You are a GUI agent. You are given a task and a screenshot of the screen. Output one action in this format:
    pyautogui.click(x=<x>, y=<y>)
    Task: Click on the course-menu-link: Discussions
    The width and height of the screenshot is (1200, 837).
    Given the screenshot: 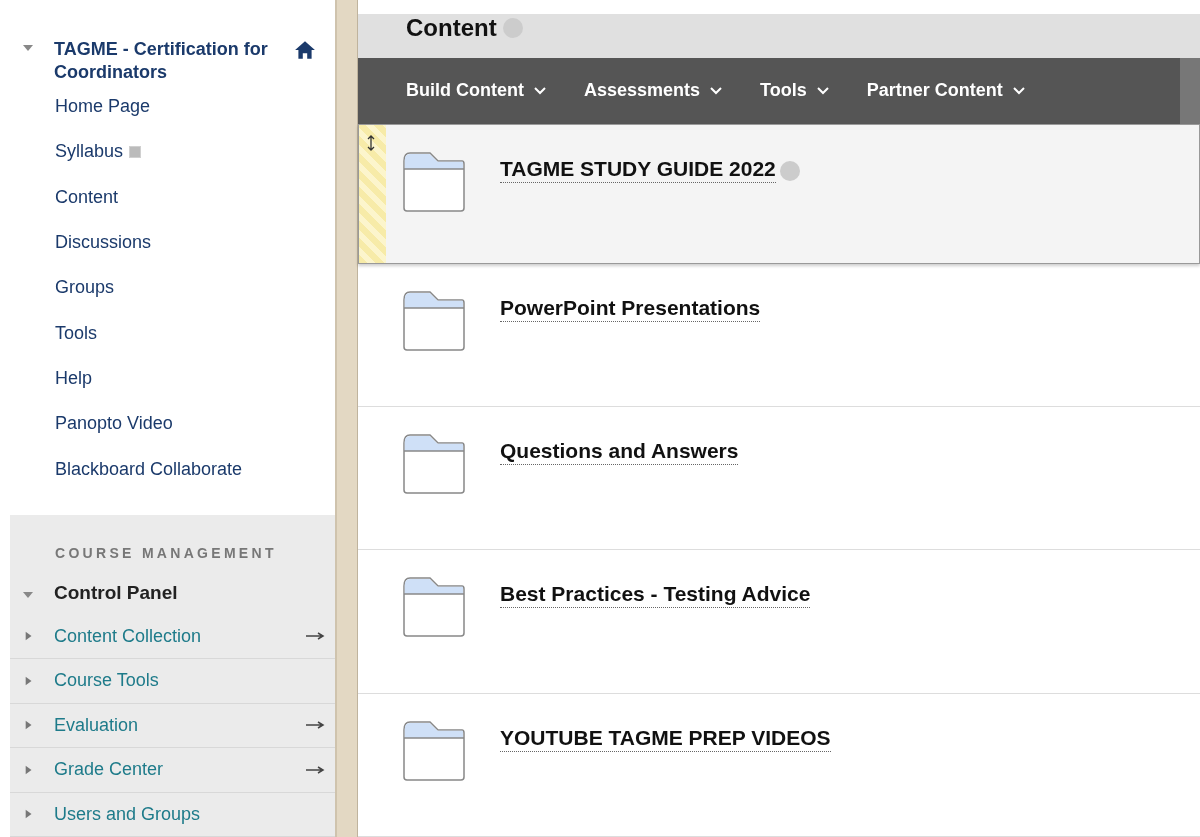 What is the action you would take?
    pyautogui.click(x=103, y=243)
    